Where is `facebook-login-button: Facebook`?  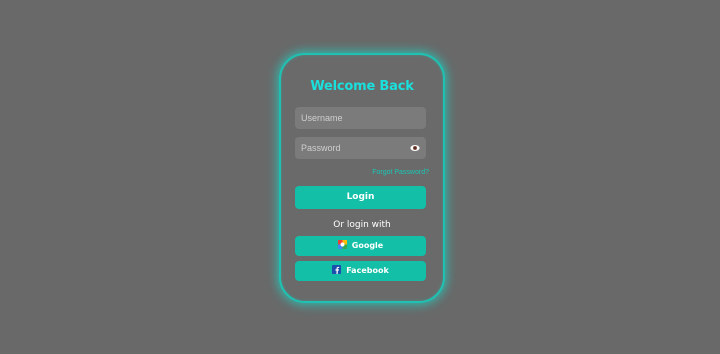 facebook-login-button: Facebook is located at coordinates (360, 271).